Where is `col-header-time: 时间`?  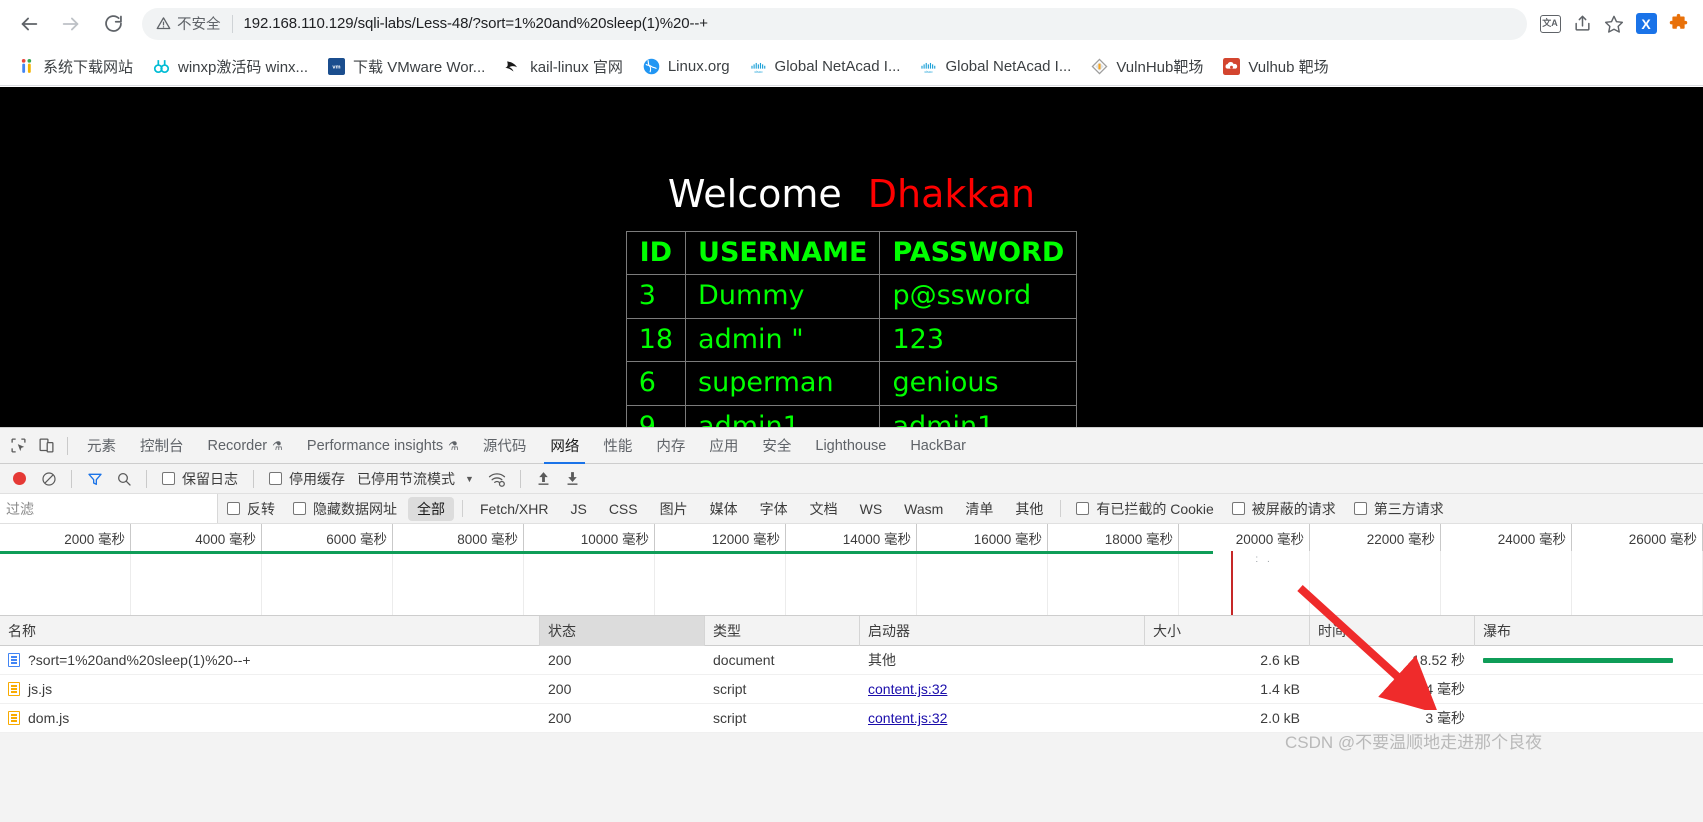
col-header-time: 时间 is located at coordinates (1392, 630).